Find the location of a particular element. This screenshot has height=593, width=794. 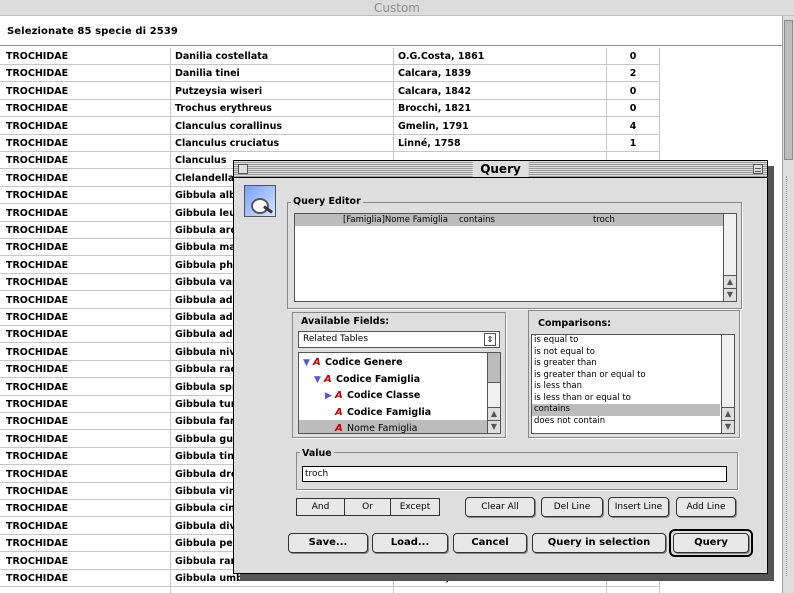

author-cell: Calcara, 1842 is located at coordinates (435, 91).